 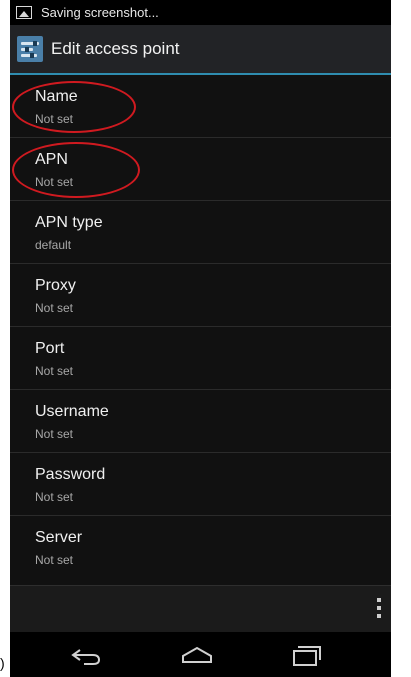 I want to click on setting-label: APN, so click(x=51, y=159).